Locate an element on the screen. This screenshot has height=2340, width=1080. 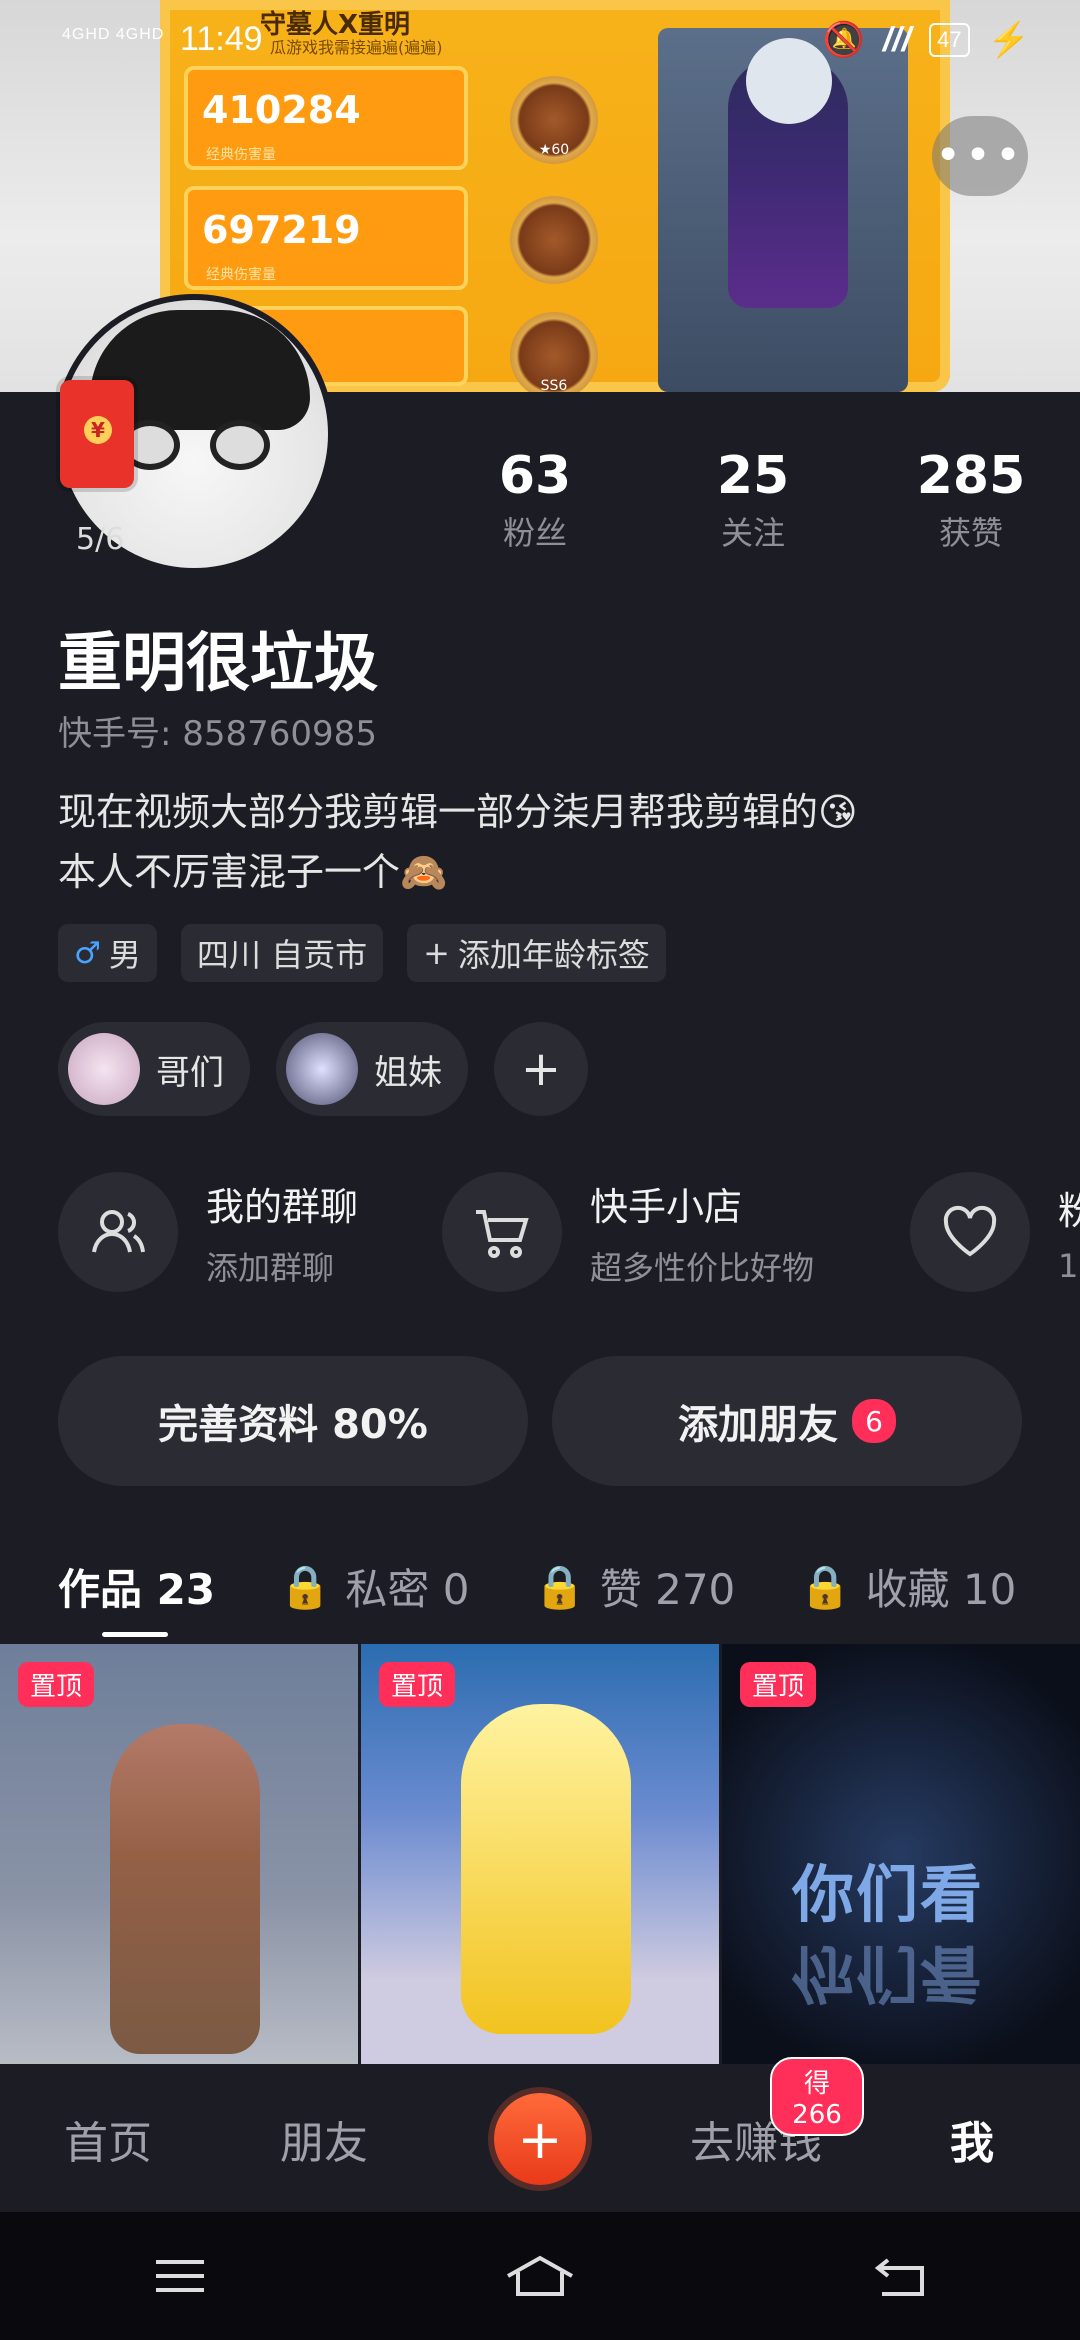
tag-label: 添加年龄标签 is located at coordinates (553, 955).